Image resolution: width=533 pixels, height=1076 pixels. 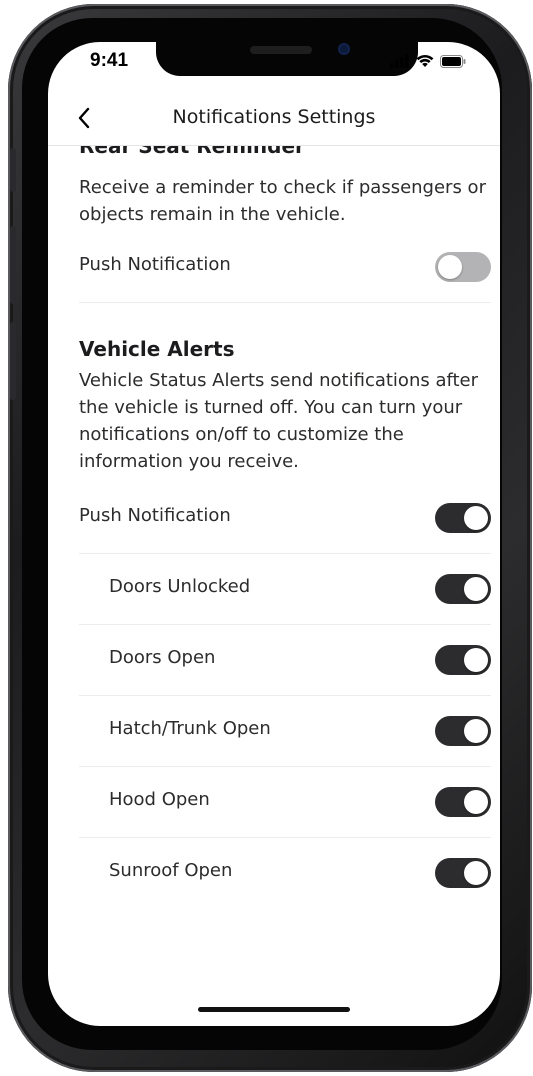 I want to click on rear-seat-push-toggle, so click(x=463, y=267).